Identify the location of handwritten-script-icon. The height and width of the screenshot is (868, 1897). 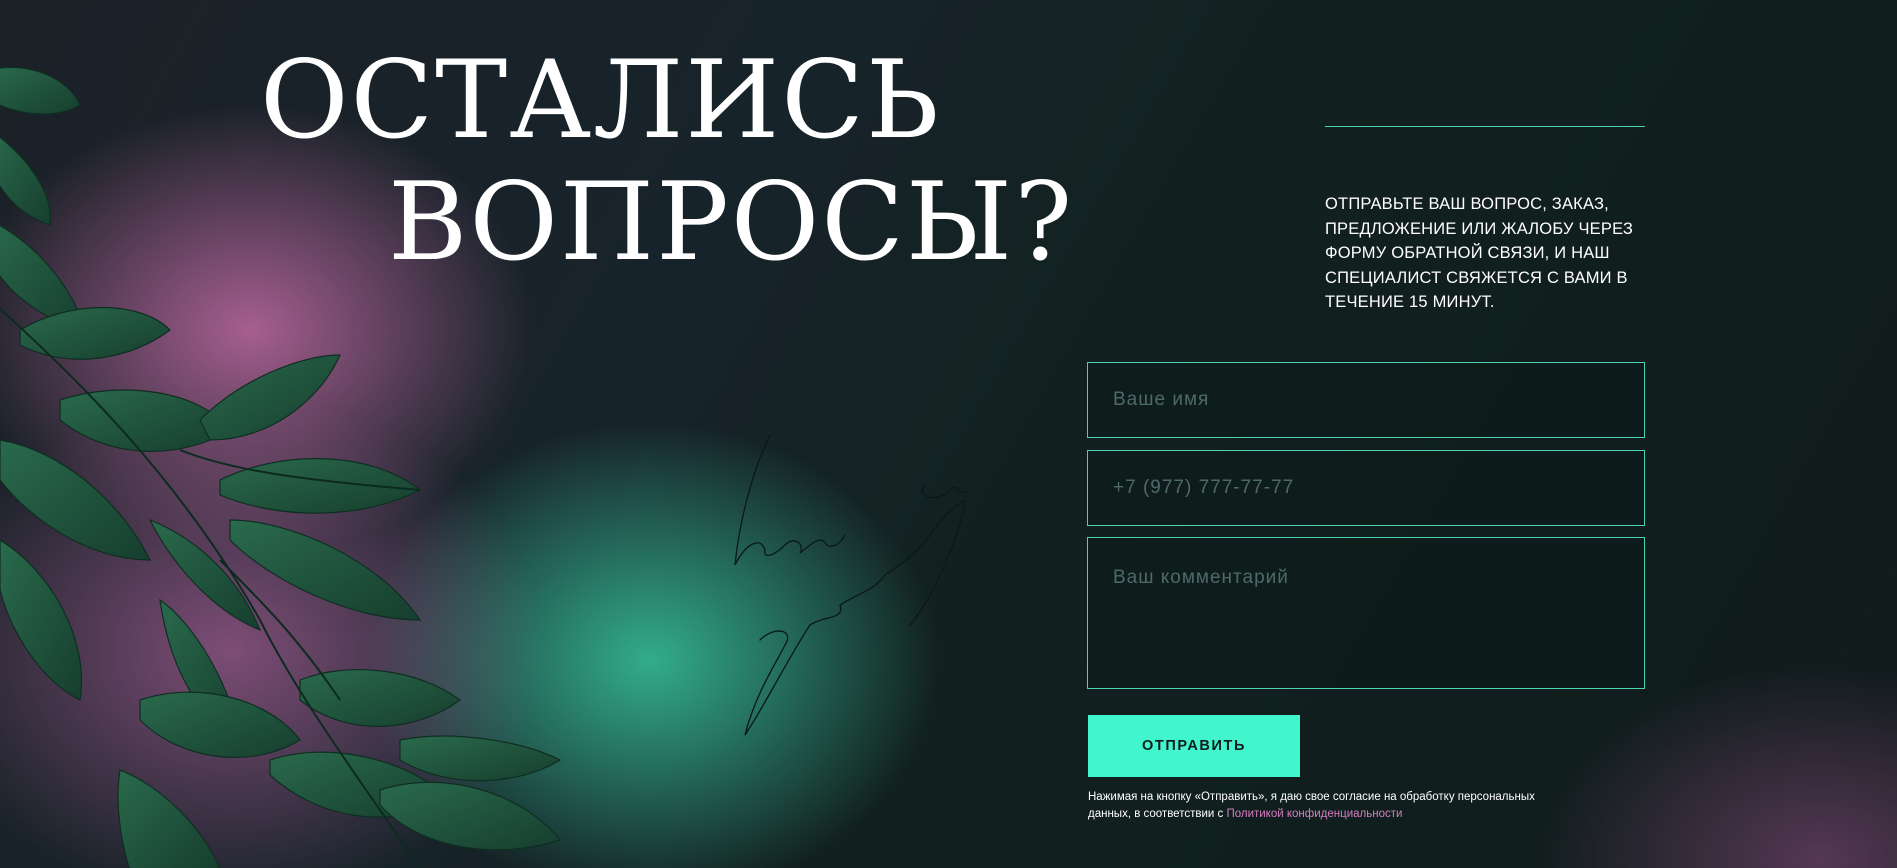
(852, 585).